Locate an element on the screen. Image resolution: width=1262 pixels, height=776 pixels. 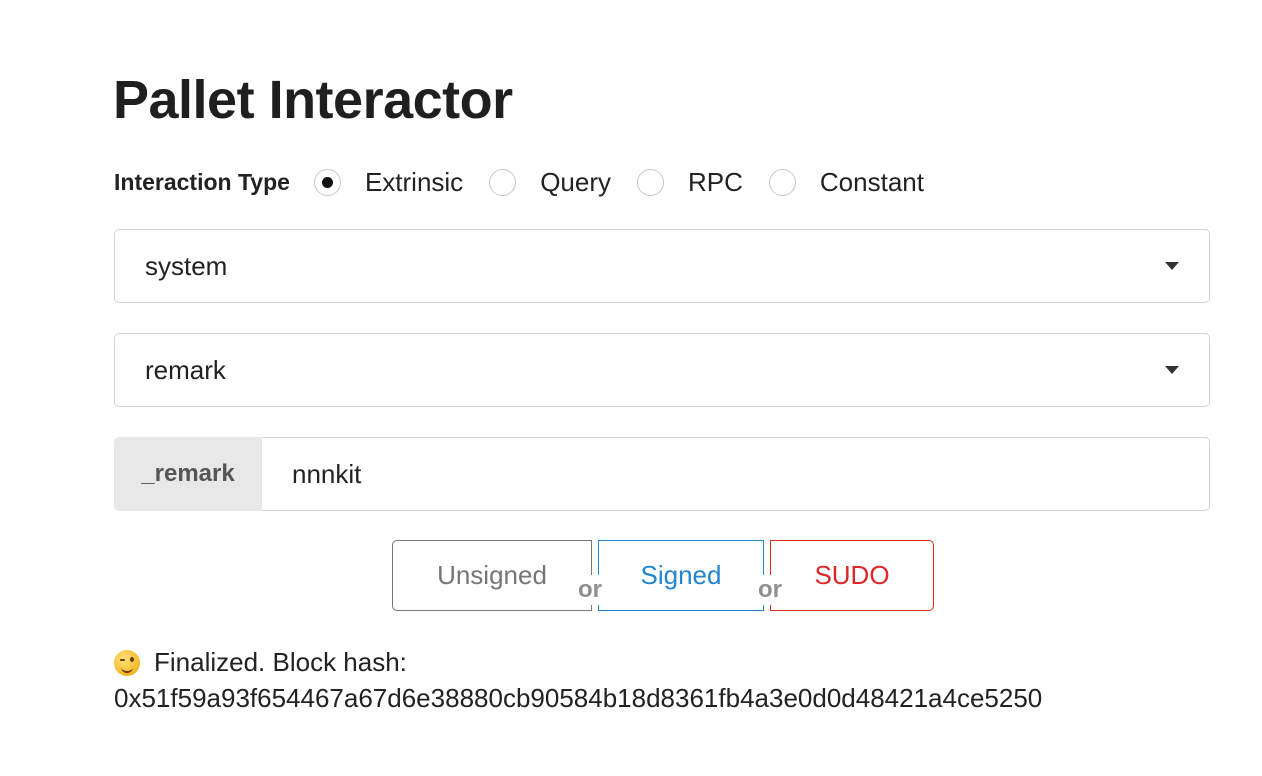
radio-query is located at coordinates (503, 182).